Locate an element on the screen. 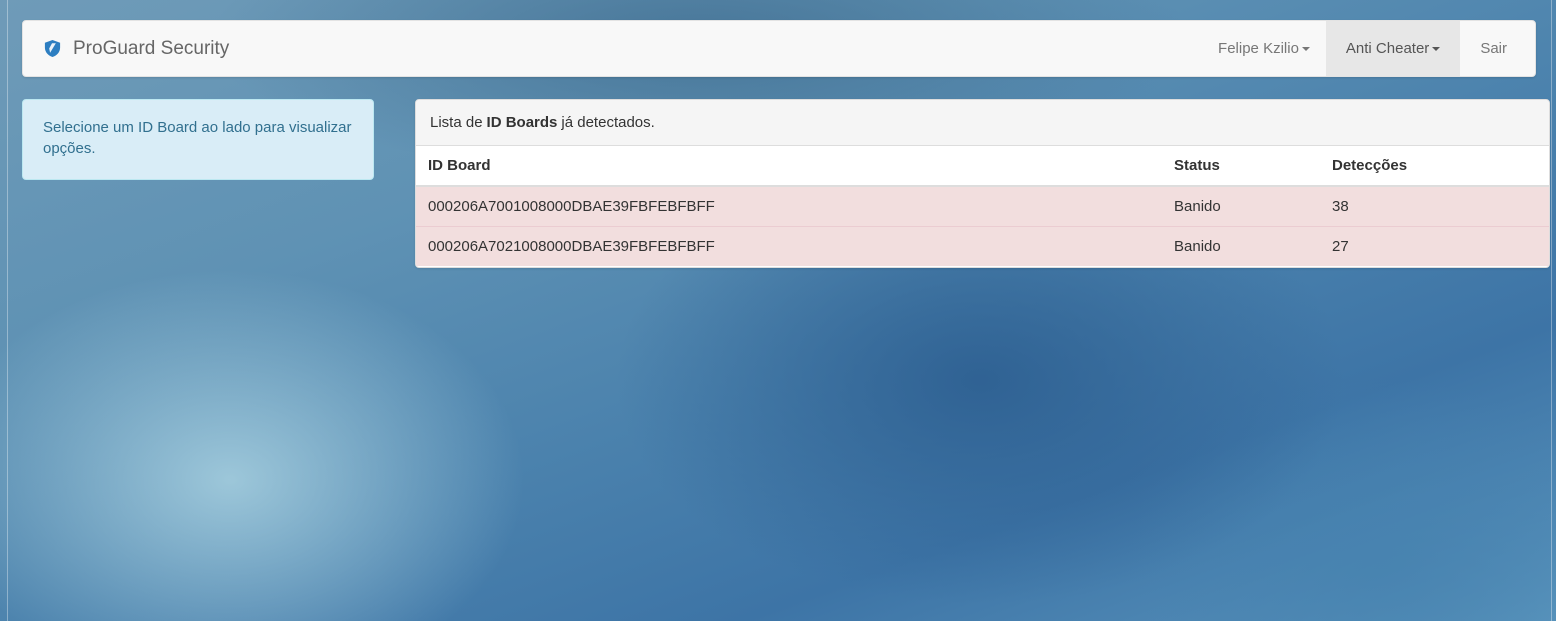 The height and width of the screenshot is (621, 1556). panel-heading: Lista de ID Boards já detectados. is located at coordinates (982, 123).